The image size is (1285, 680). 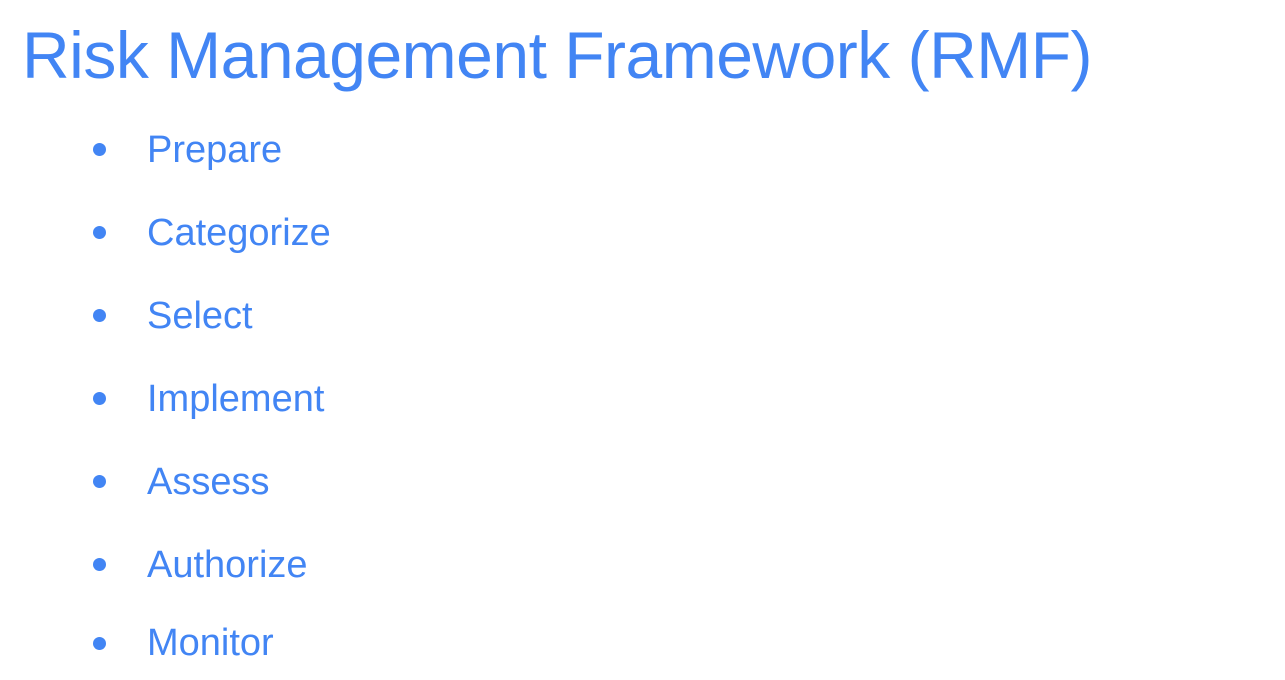 I want to click on list-item: Select, so click(x=210, y=315).